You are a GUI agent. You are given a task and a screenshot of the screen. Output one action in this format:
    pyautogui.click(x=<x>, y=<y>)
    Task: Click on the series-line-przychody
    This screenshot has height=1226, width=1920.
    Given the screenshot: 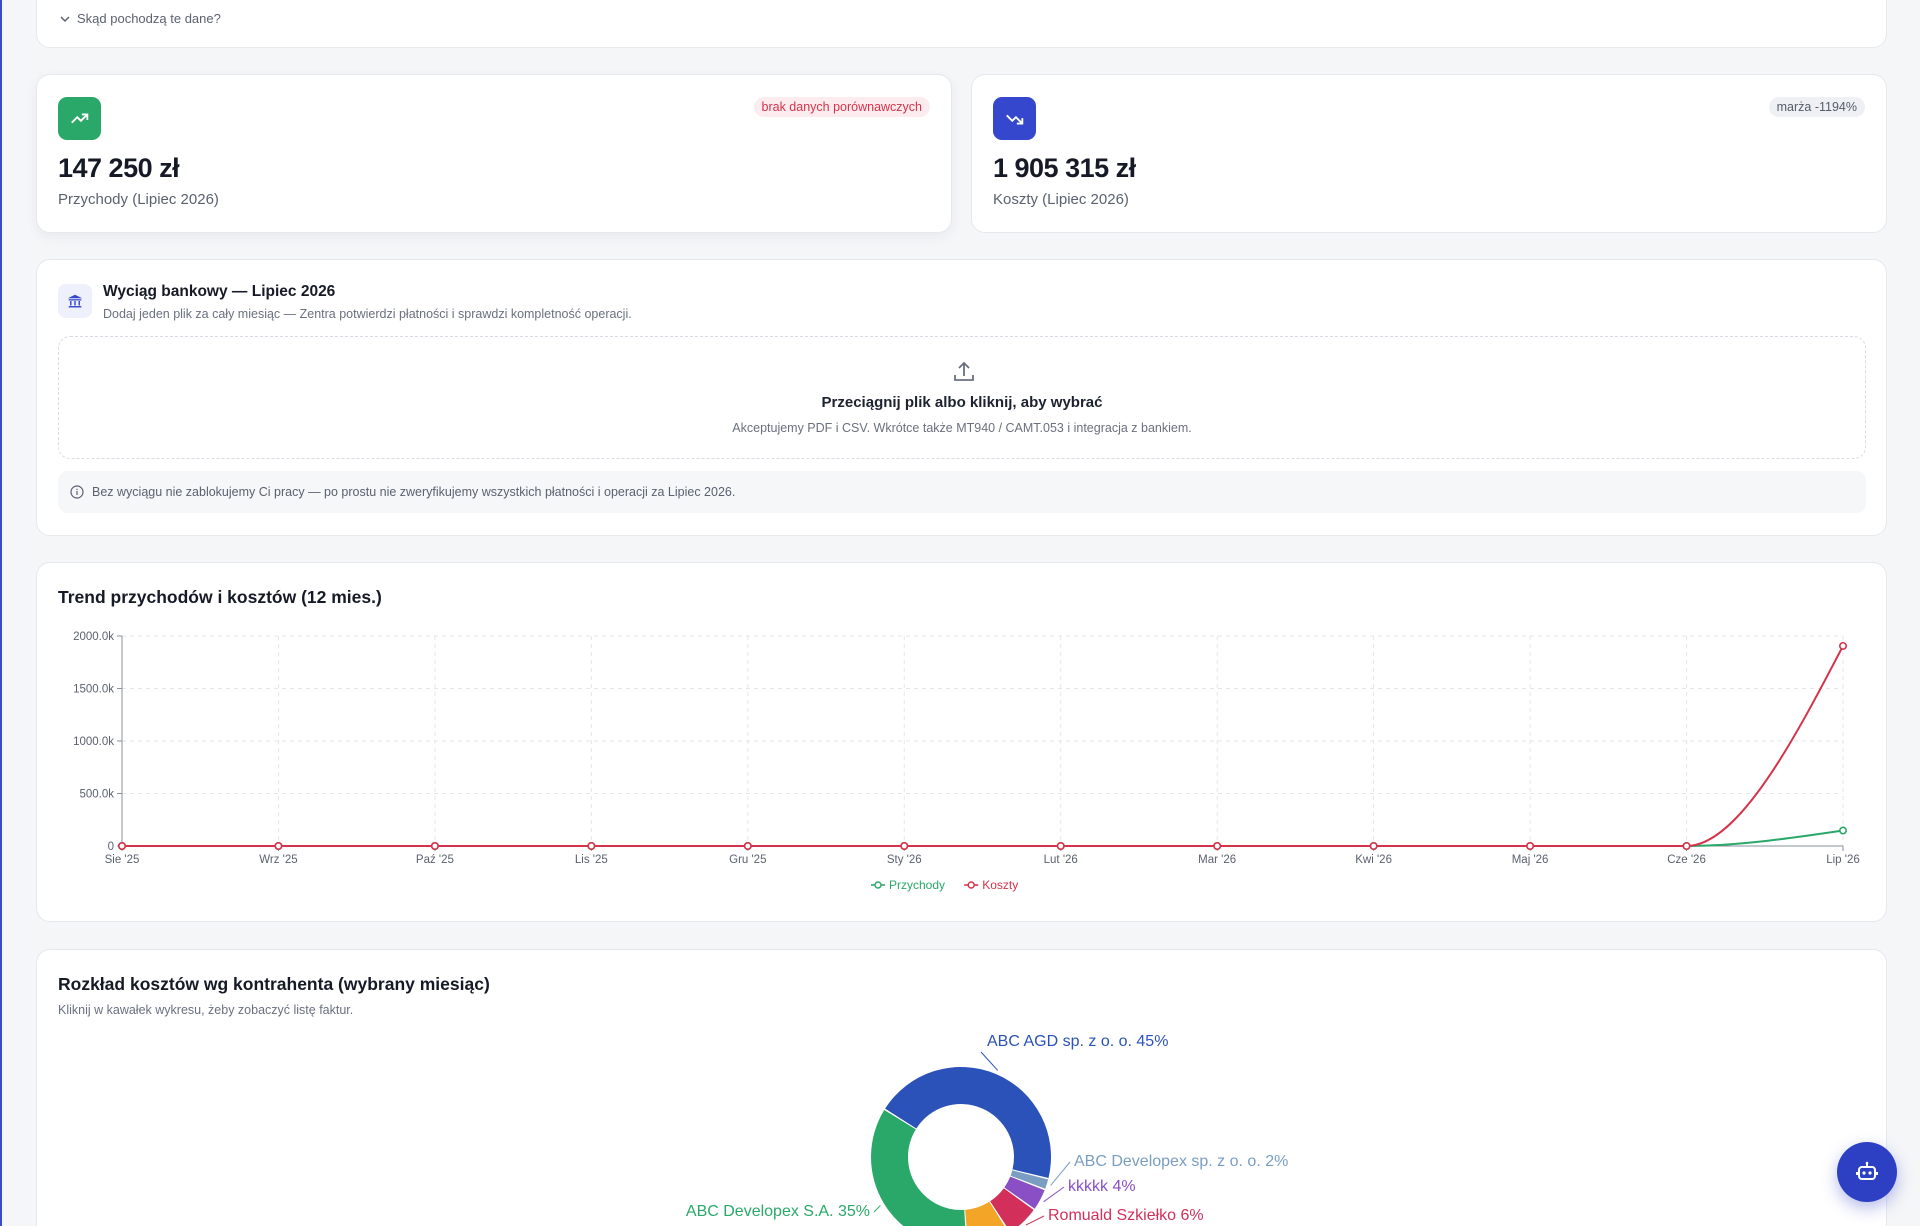 What is the action you would take?
    pyautogui.click(x=982, y=838)
    